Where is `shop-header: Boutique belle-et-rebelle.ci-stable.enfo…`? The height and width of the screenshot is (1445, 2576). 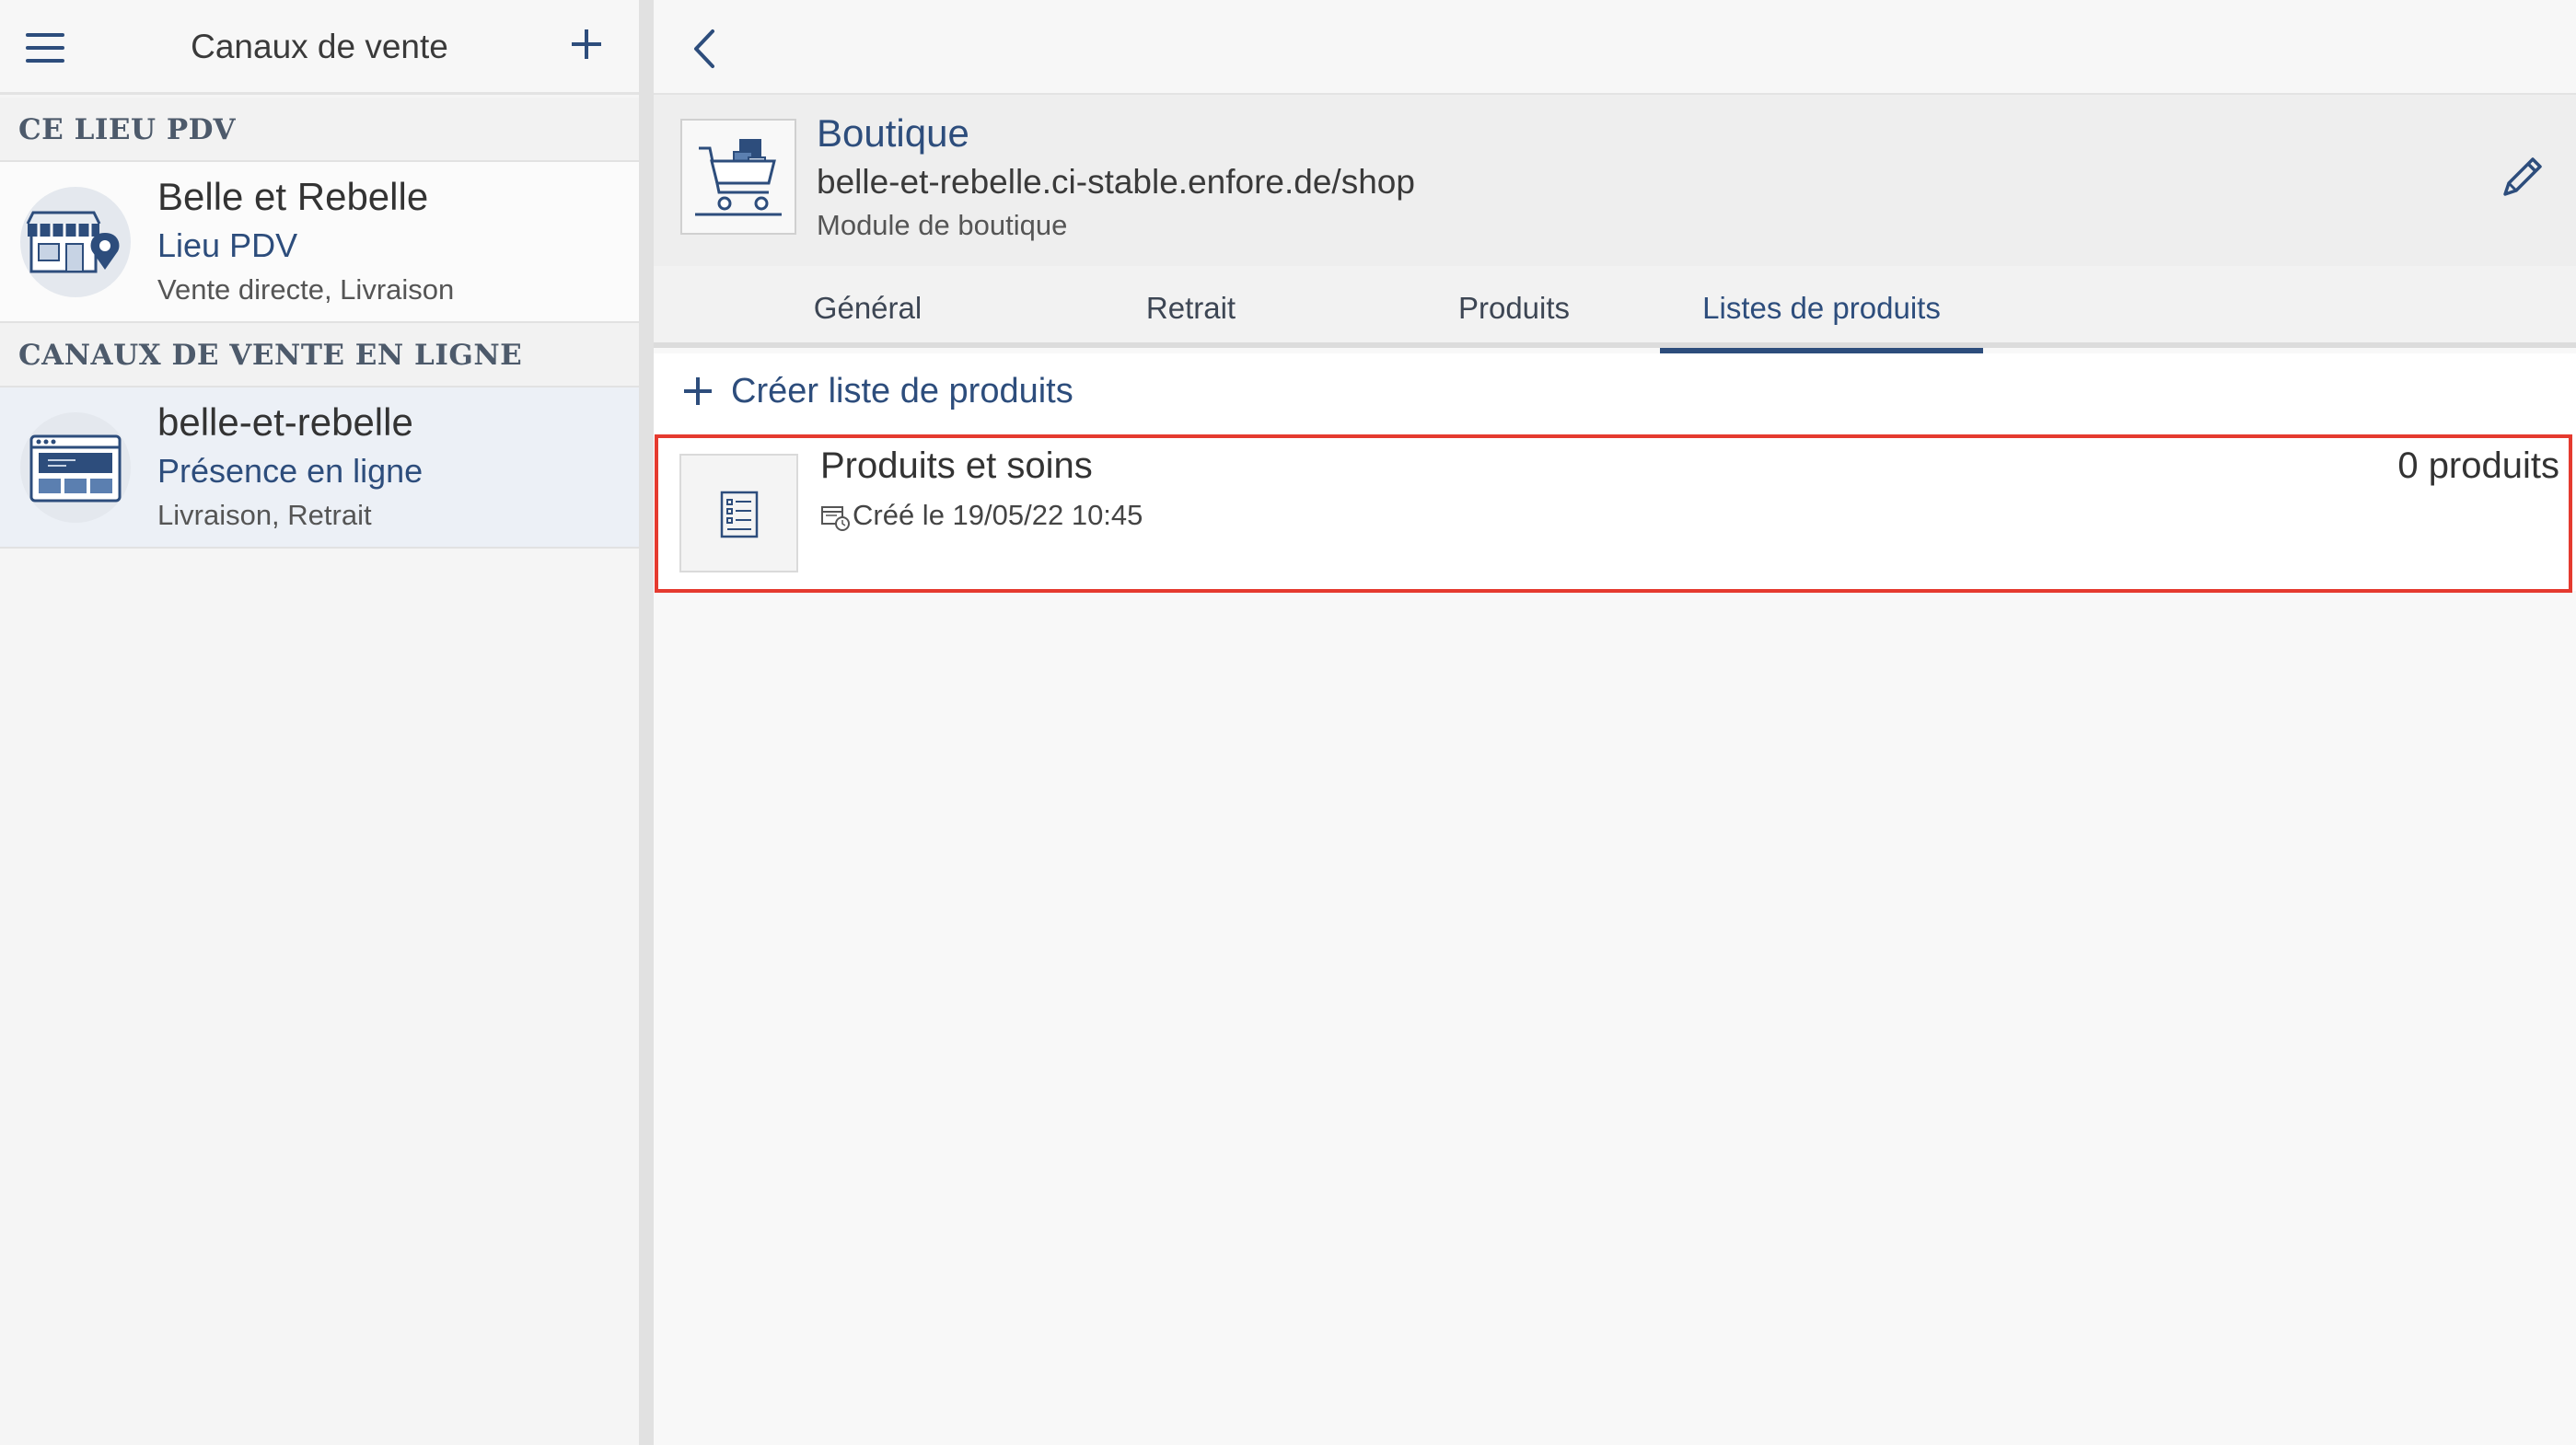 shop-header: Boutique belle-et-rebelle.ci-stable.enfo… is located at coordinates (1615, 180).